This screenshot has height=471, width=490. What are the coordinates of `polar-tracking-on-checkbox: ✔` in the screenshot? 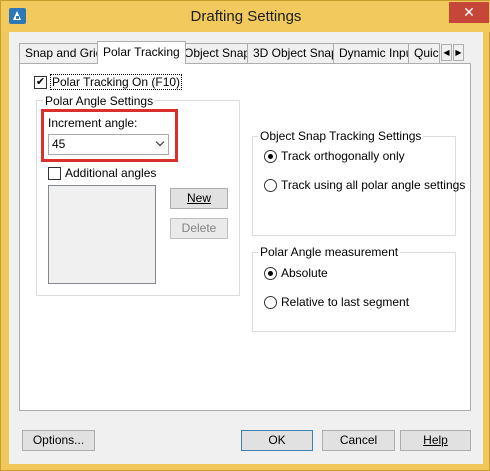 It's located at (40, 82).